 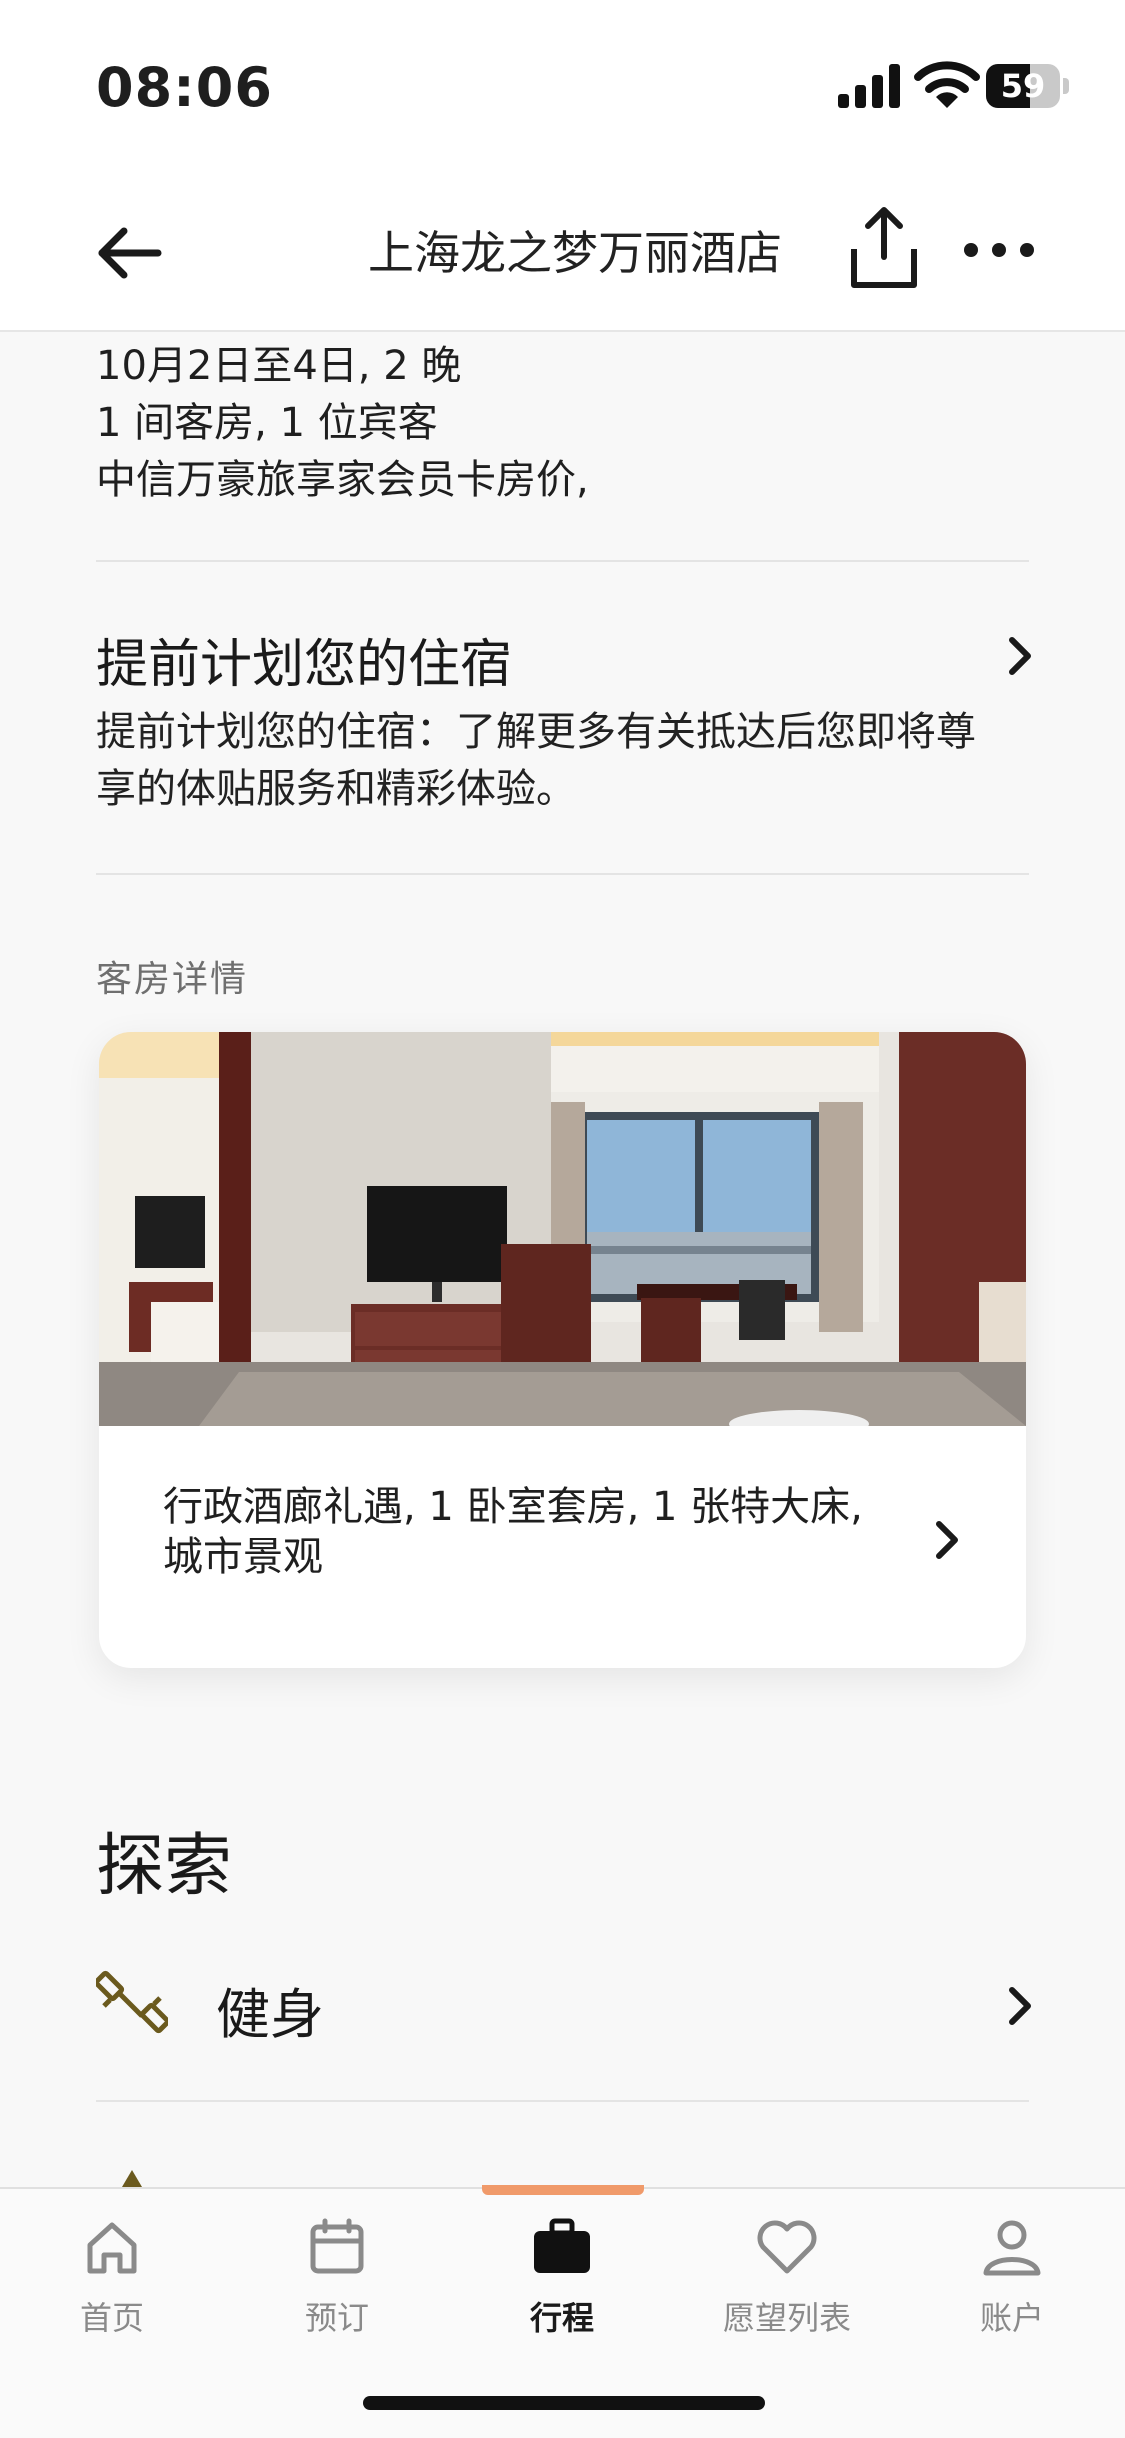 What do you see at coordinates (564, 2403) in the screenshot?
I see `home-indicator` at bounding box center [564, 2403].